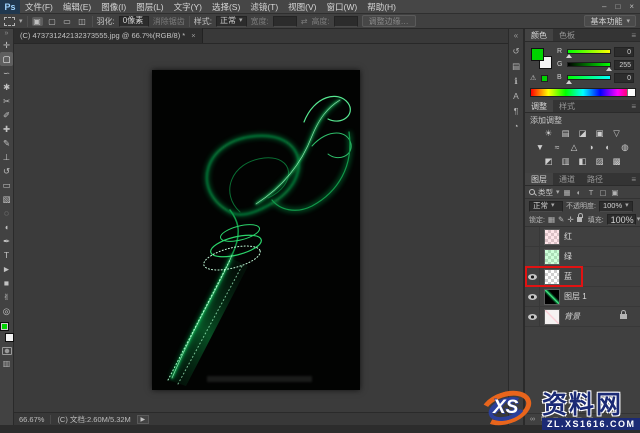 This screenshot has height=433, width=640. I want to click on tool-preset-icon, so click(9, 21).